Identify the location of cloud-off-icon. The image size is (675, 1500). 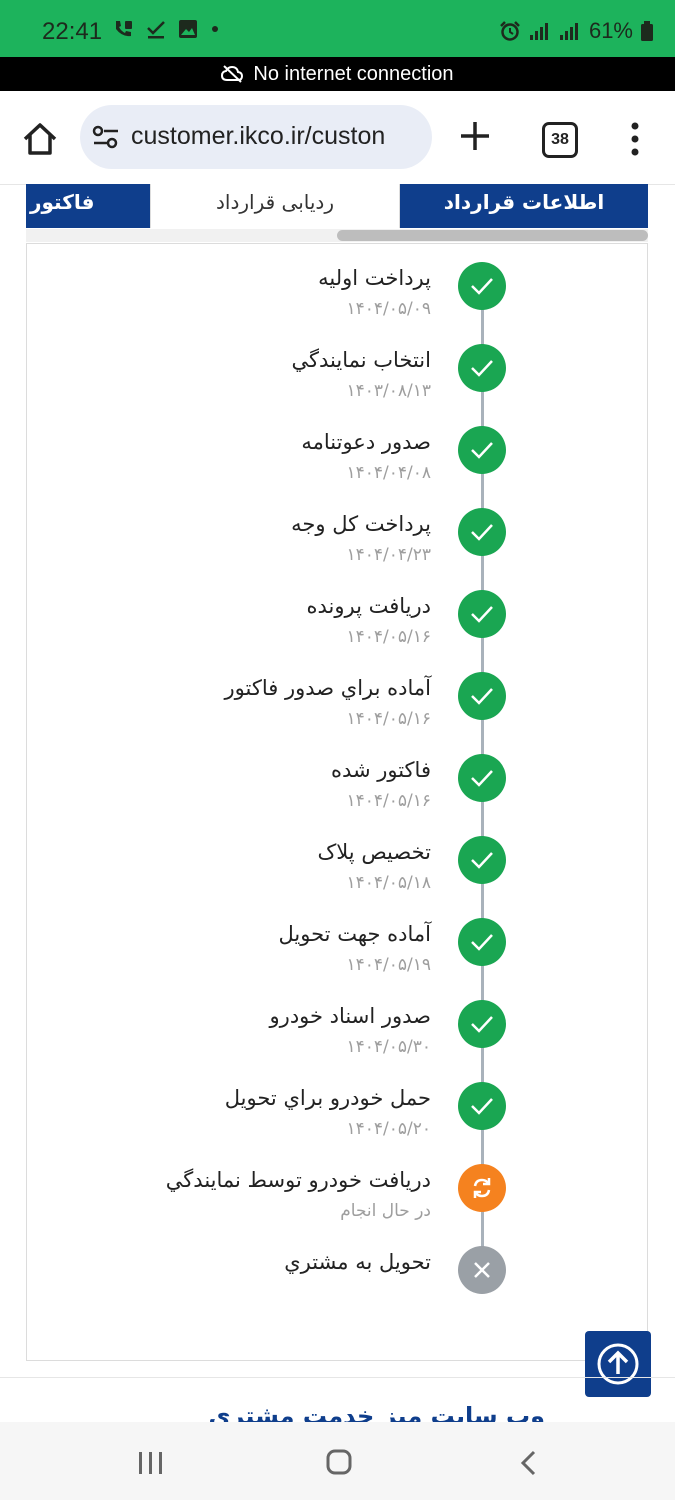
(232, 74).